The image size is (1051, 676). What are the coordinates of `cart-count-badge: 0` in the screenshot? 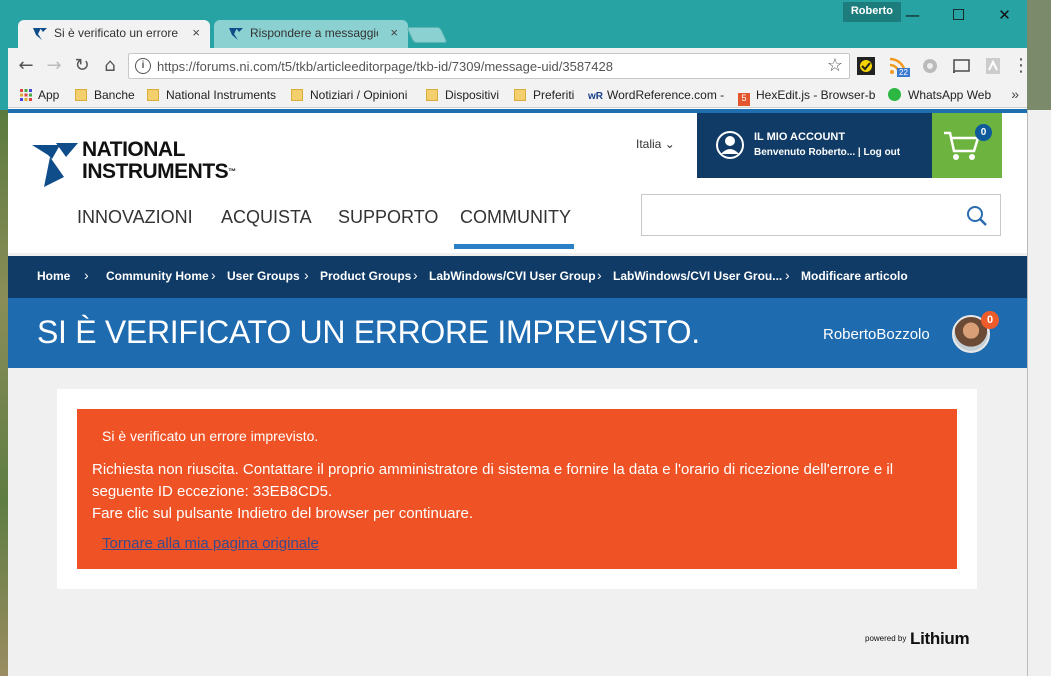 It's located at (983, 132).